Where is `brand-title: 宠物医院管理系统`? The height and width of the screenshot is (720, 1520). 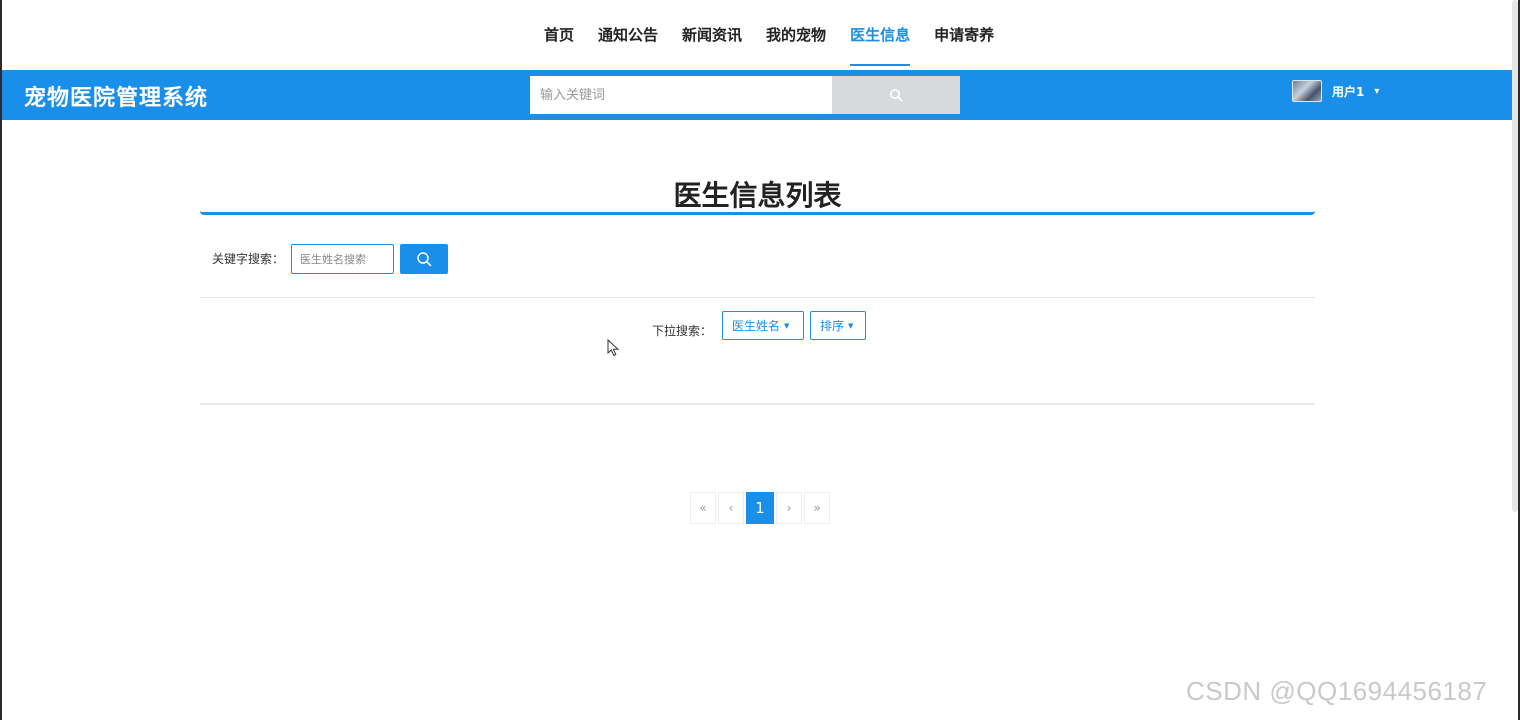
brand-title: 宠物医院管理系统 is located at coordinates (116, 98).